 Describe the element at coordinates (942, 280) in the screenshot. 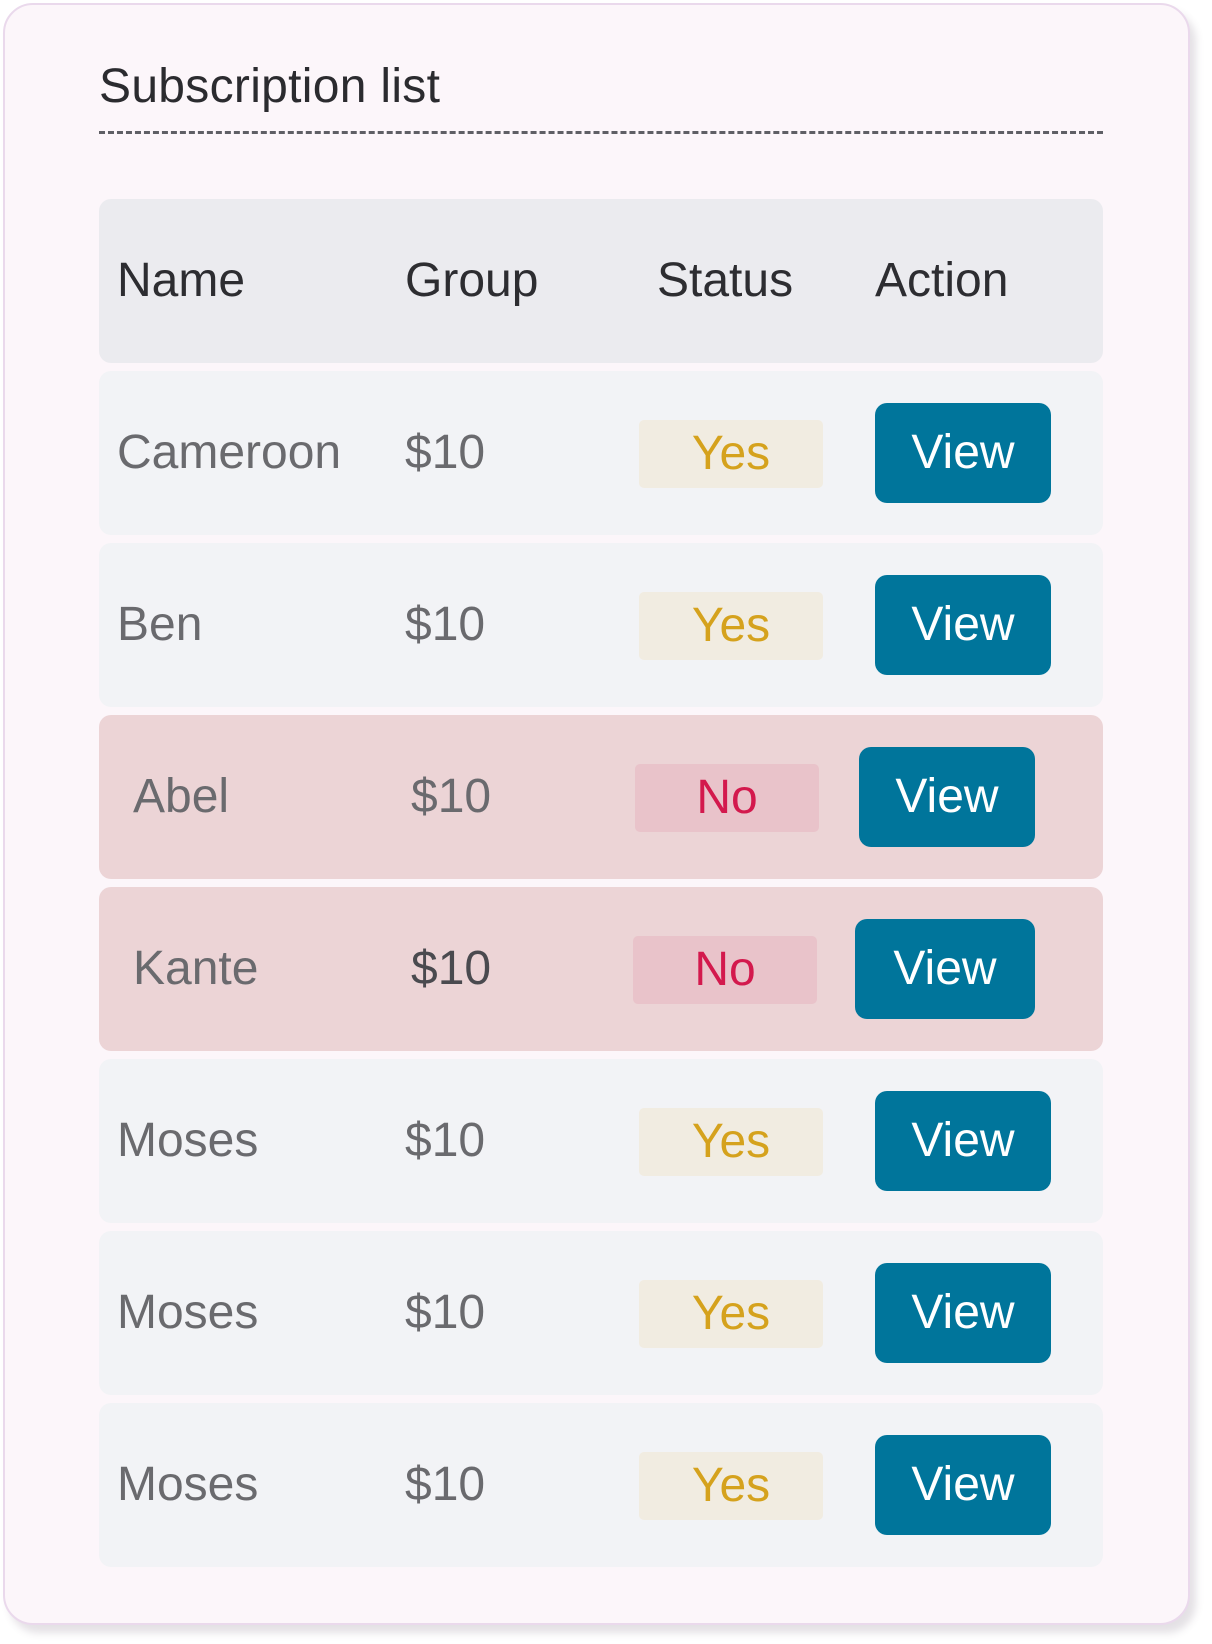

I see `column-header-action: Action` at that location.